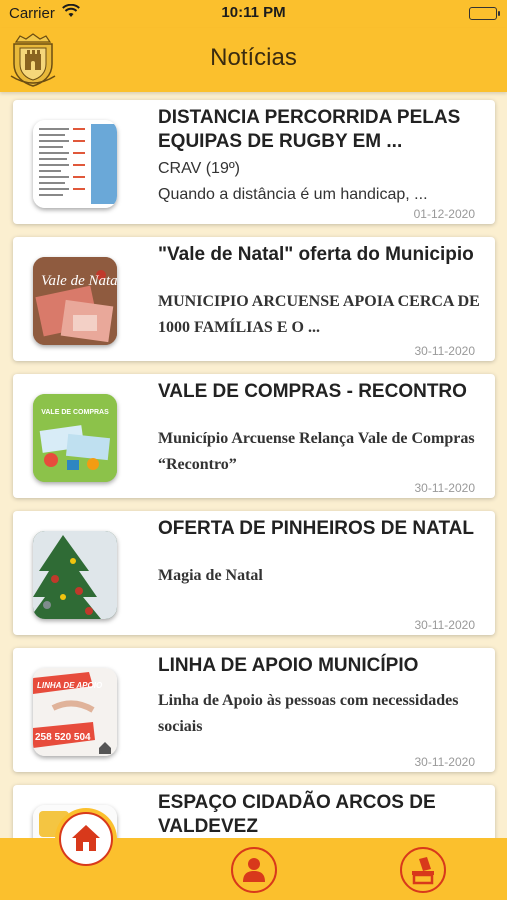  I want to click on news-subtitle: CRAV (19º), so click(199, 168).